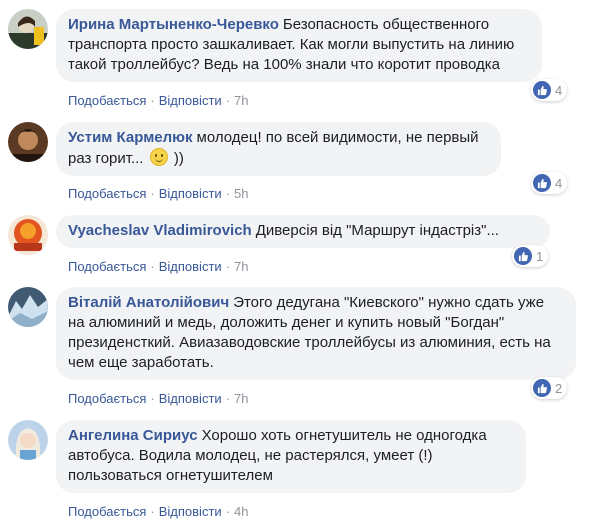 The width and height of the screenshot is (602, 527). I want to click on comment-actions: Подобається · Відповісти · 4h, so click(158, 512).